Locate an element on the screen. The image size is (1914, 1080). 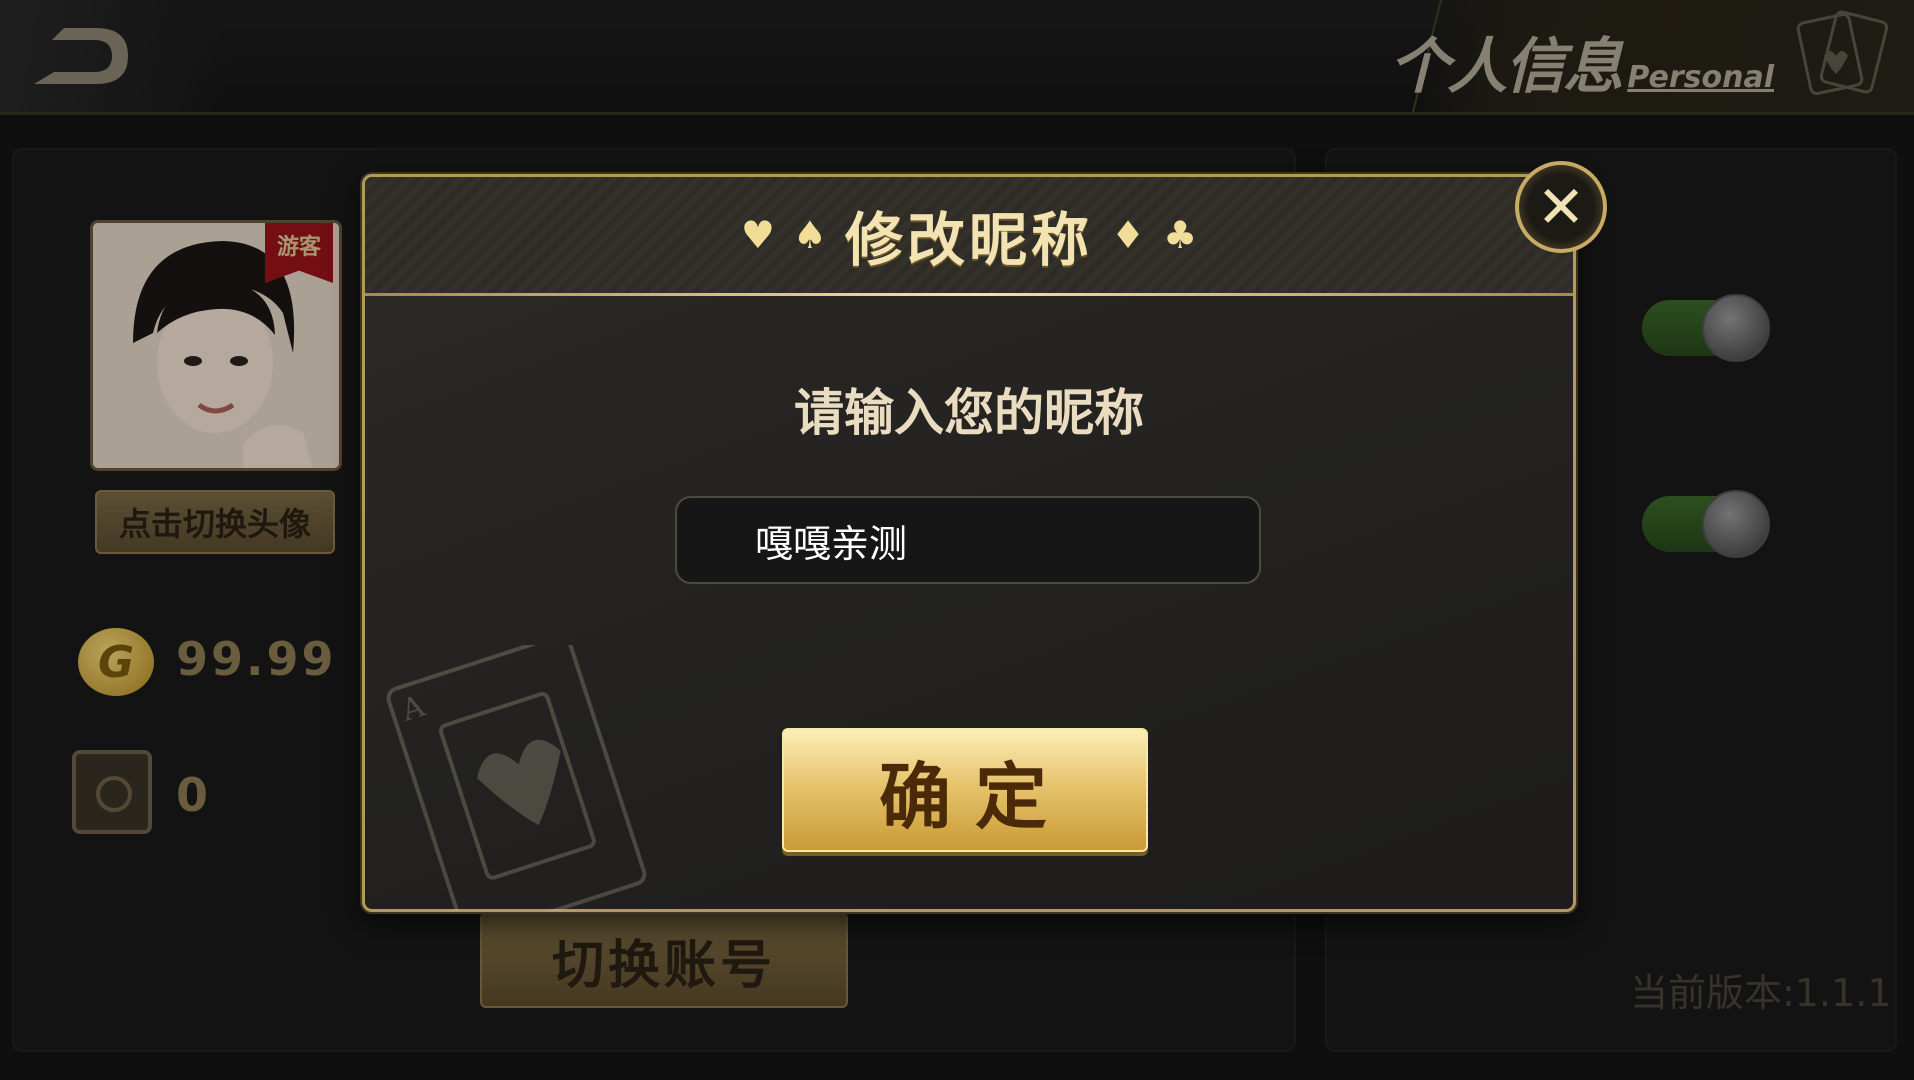
diamond-icon: ♦ is located at coordinates (1128, 235).